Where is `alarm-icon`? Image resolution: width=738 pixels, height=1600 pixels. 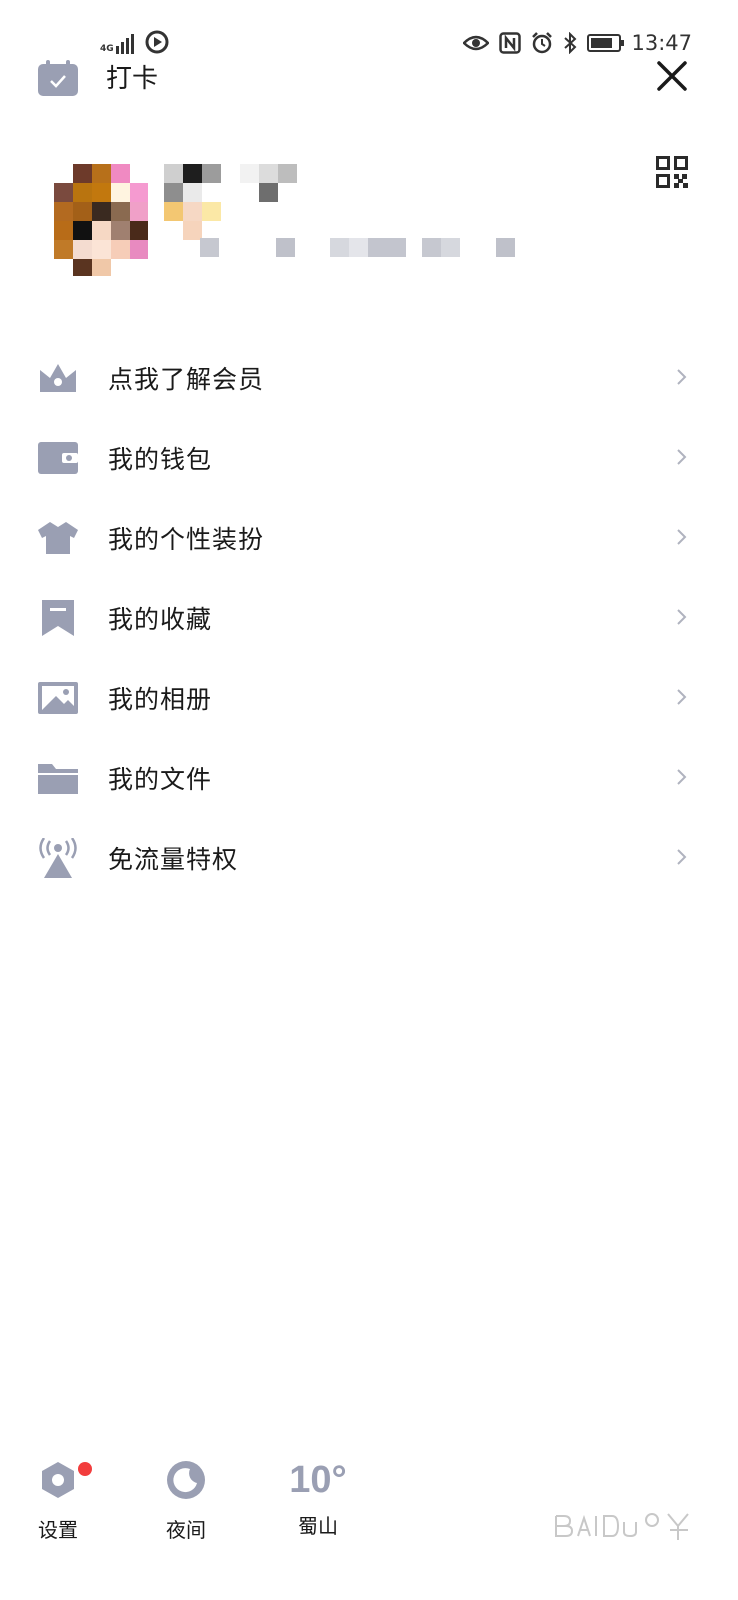
alarm-icon is located at coordinates (542, 43).